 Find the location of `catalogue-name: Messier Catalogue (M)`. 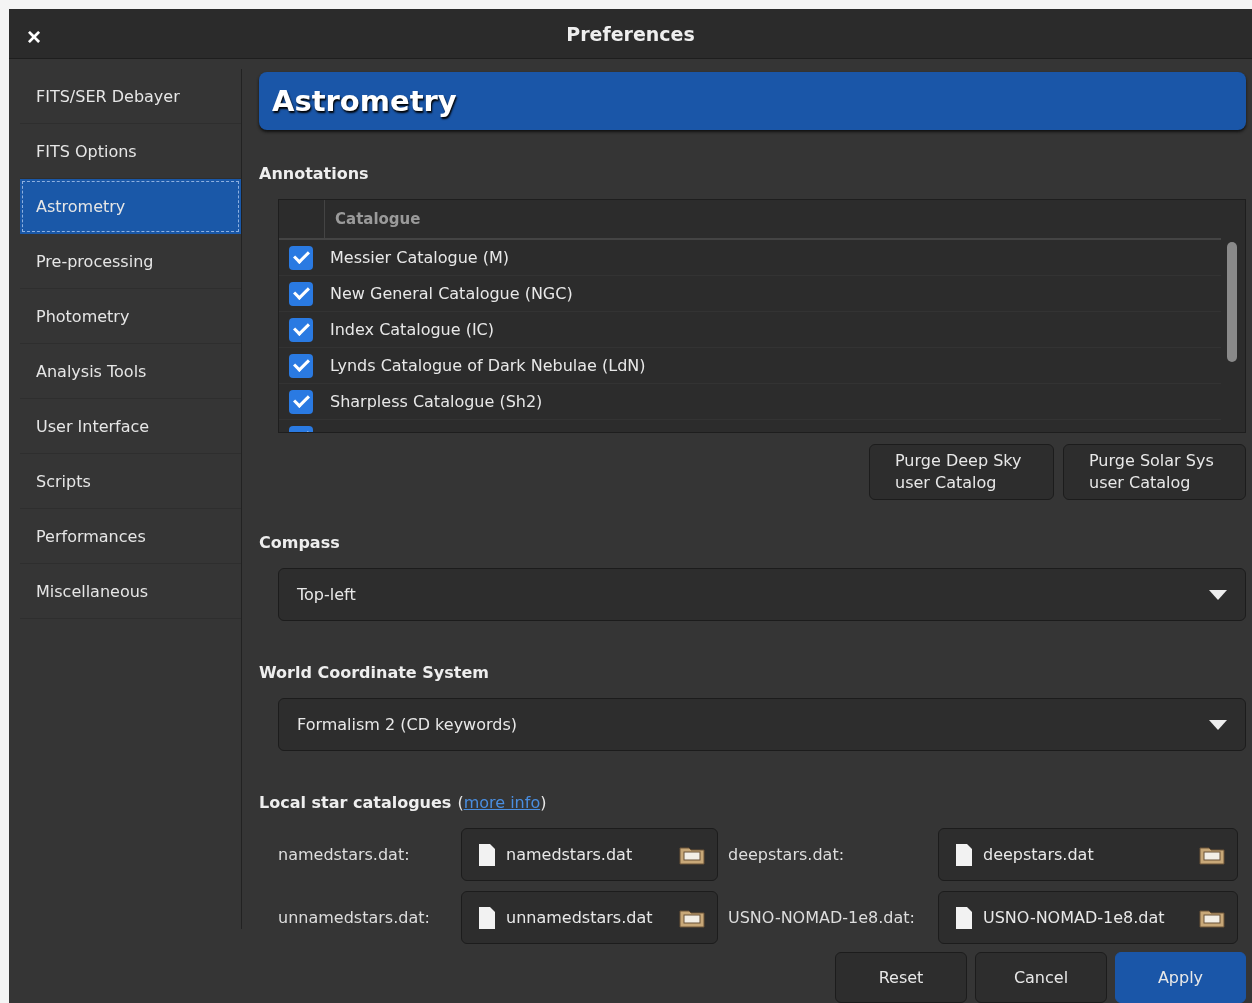

catalogue-name: Messier Catalogue (M) is located at coordinates (420, 257).